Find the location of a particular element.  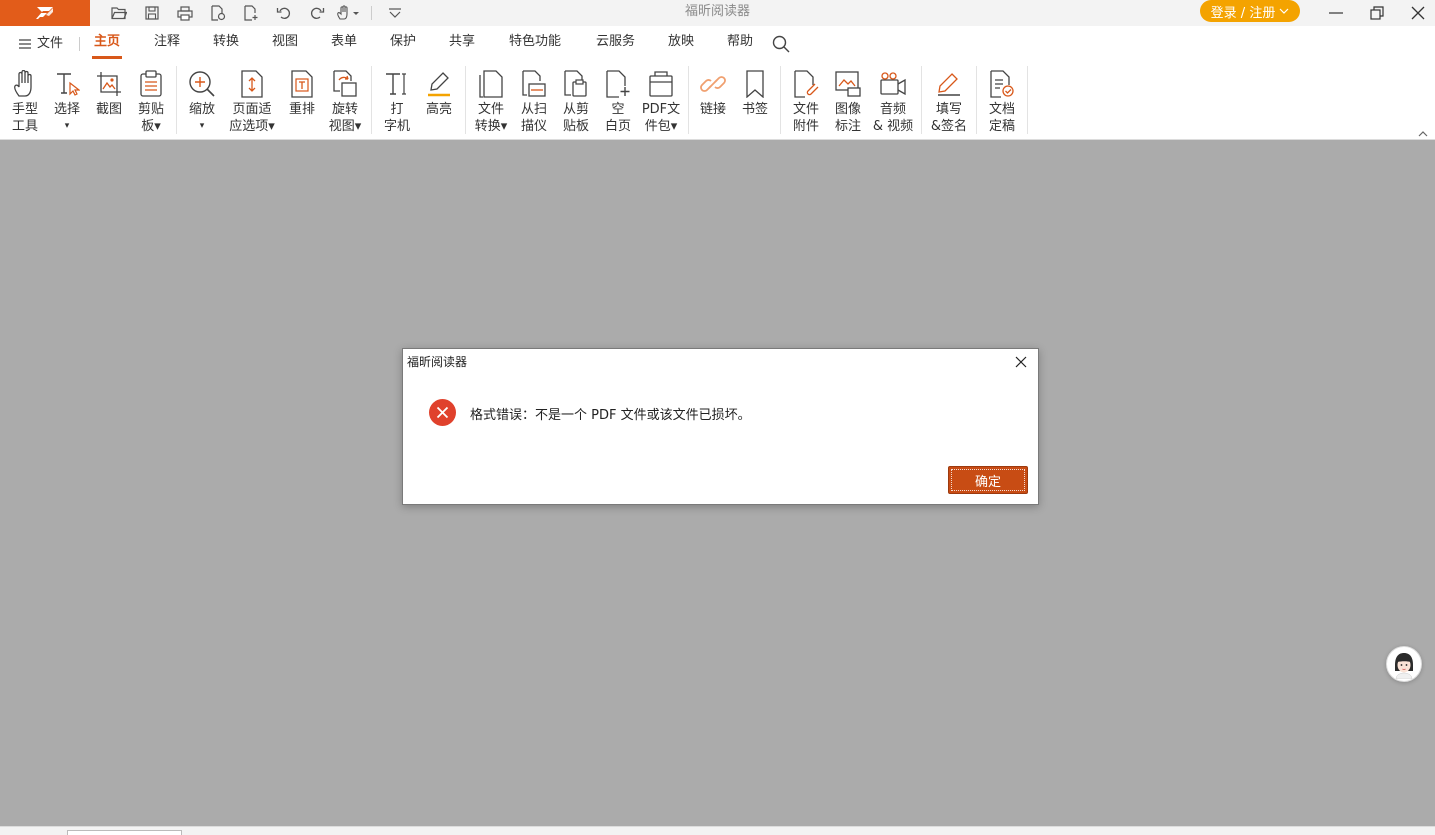

typewriter-button: 打 字机 is located at coordinates (397, 101).